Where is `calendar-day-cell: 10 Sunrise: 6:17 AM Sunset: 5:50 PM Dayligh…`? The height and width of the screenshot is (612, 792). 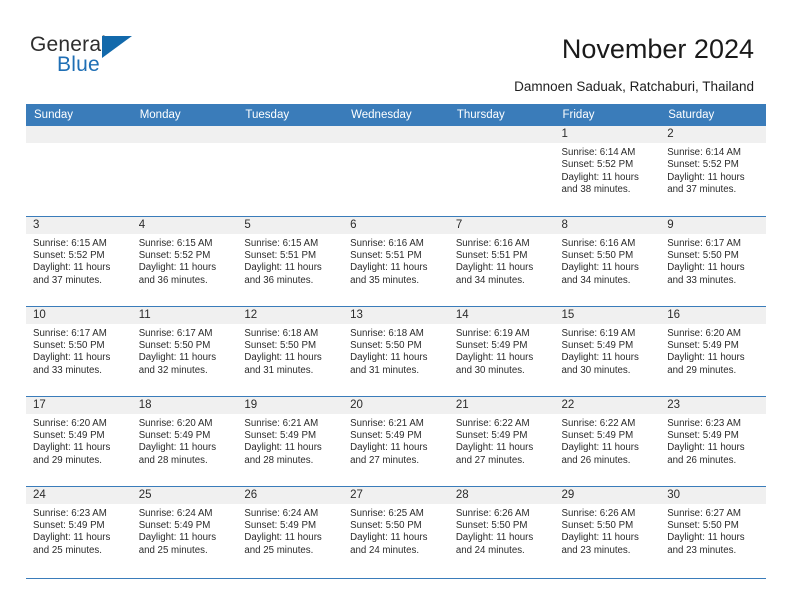 calendar-day-cell: 10 Sunrise: 6:17 AM Sunset: 5:50 PM Dayligh… is located at coordinates (79, 350).